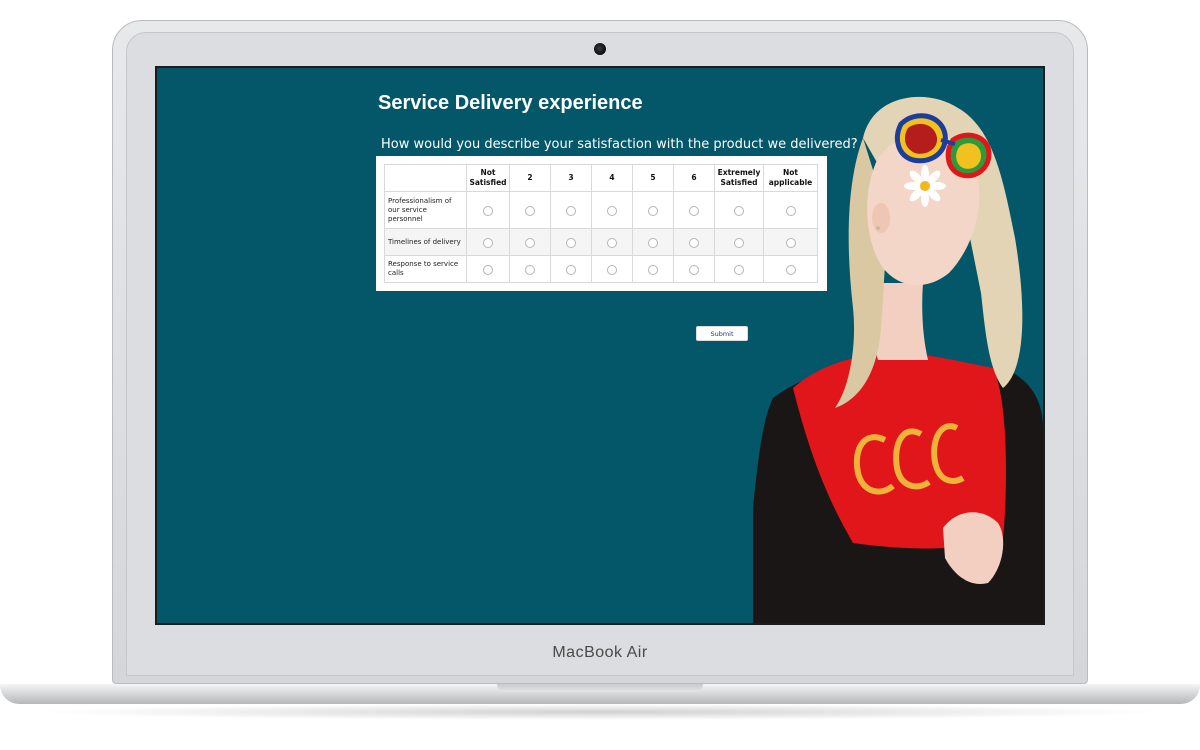  Describe the element at coordinates (571, 178) in the screenshot. I see `column-header: 3` at that location.